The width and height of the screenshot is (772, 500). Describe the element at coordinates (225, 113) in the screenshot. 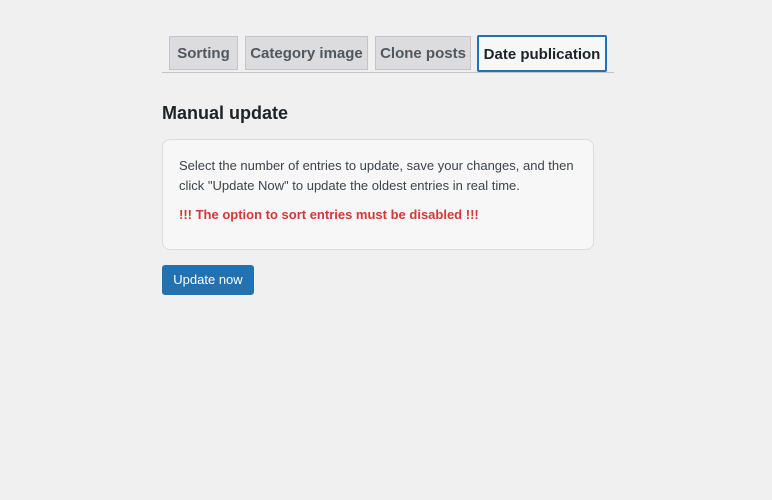

I see `section-title: Manual update` at that location.